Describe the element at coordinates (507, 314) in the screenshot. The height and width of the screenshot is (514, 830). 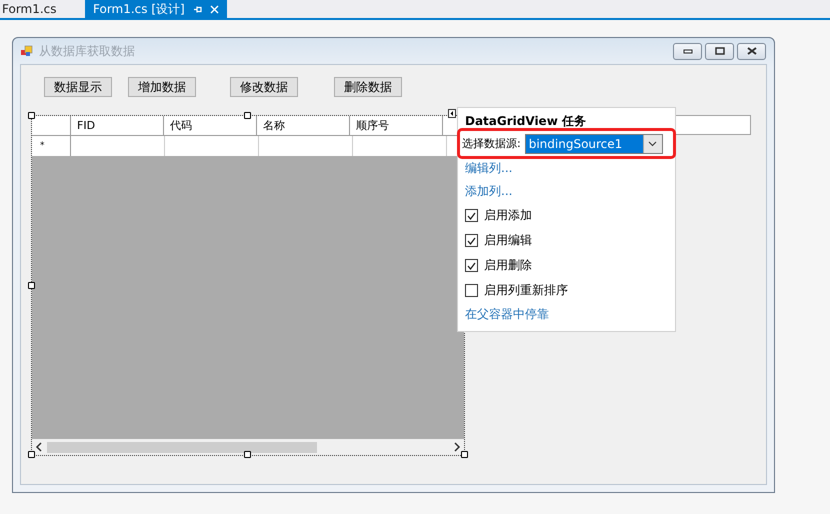
I see `task-link: 在父容器中停靠` at that location.